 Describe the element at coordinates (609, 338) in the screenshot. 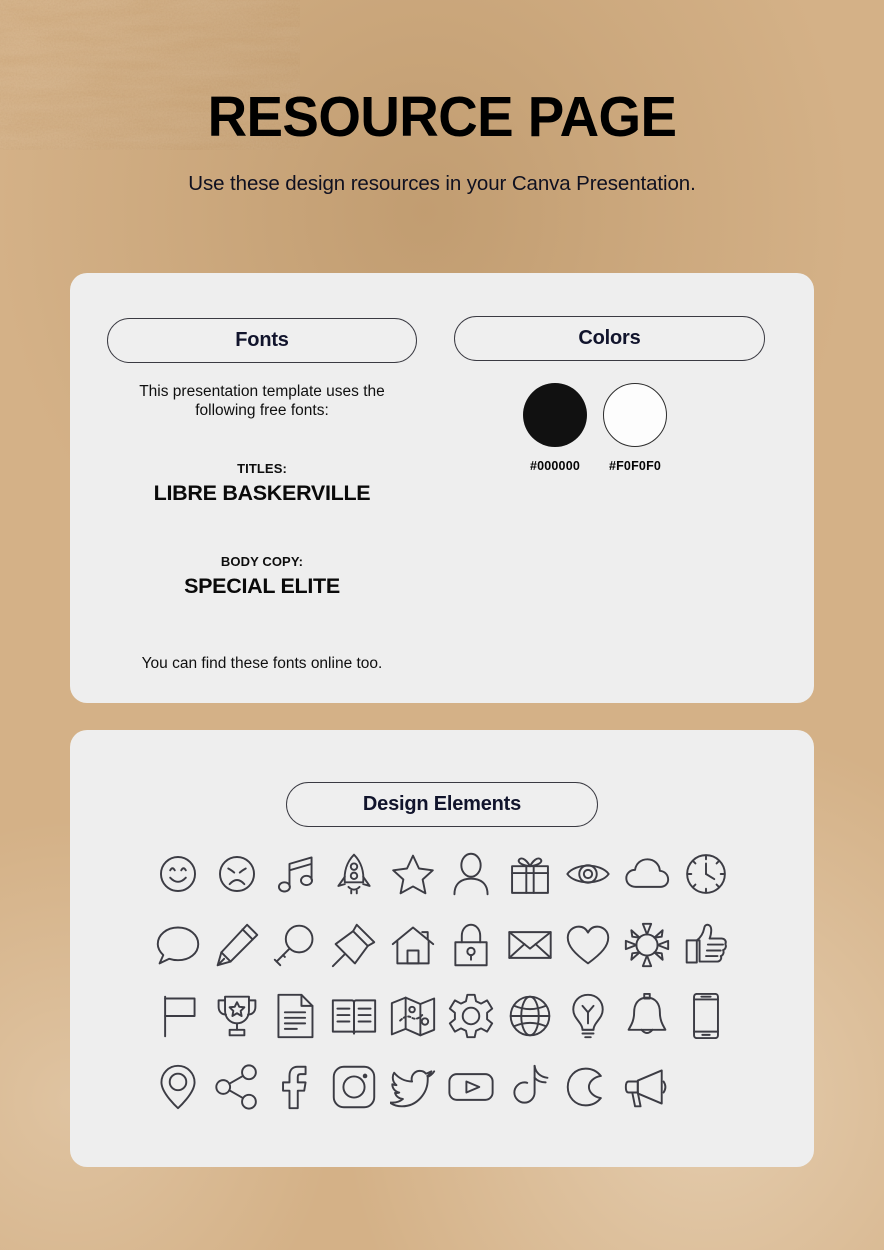

I see `colors-section-button: Colors` at that location.